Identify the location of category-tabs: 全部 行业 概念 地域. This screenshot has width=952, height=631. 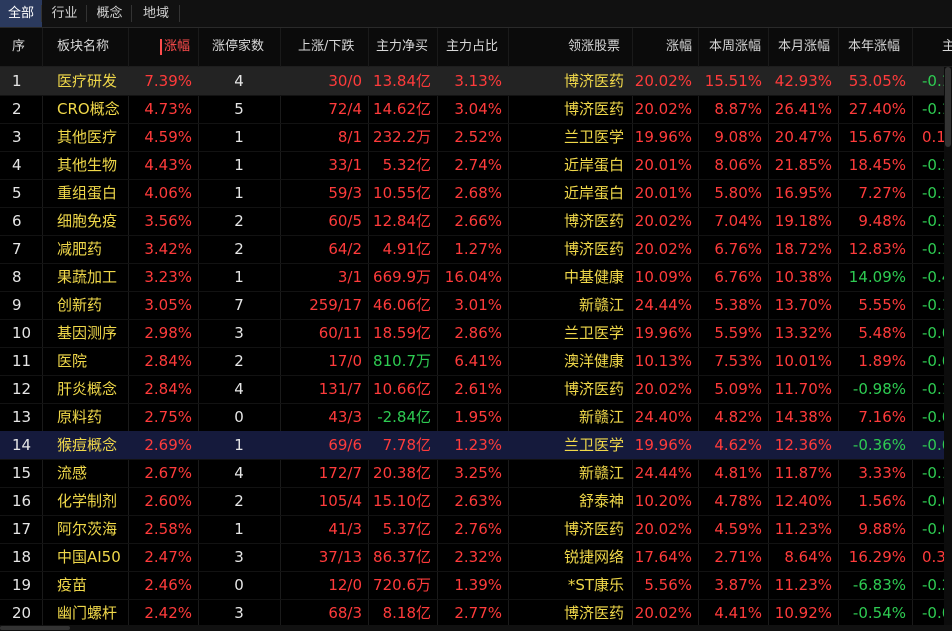
(476, 14).